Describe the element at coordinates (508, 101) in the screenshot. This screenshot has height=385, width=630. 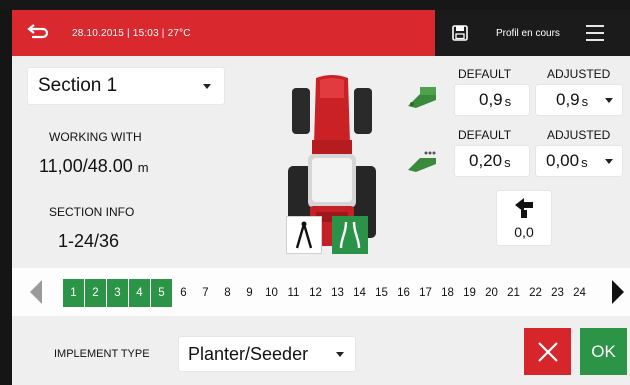
I see `default-delay-on-unit: s` at that location.